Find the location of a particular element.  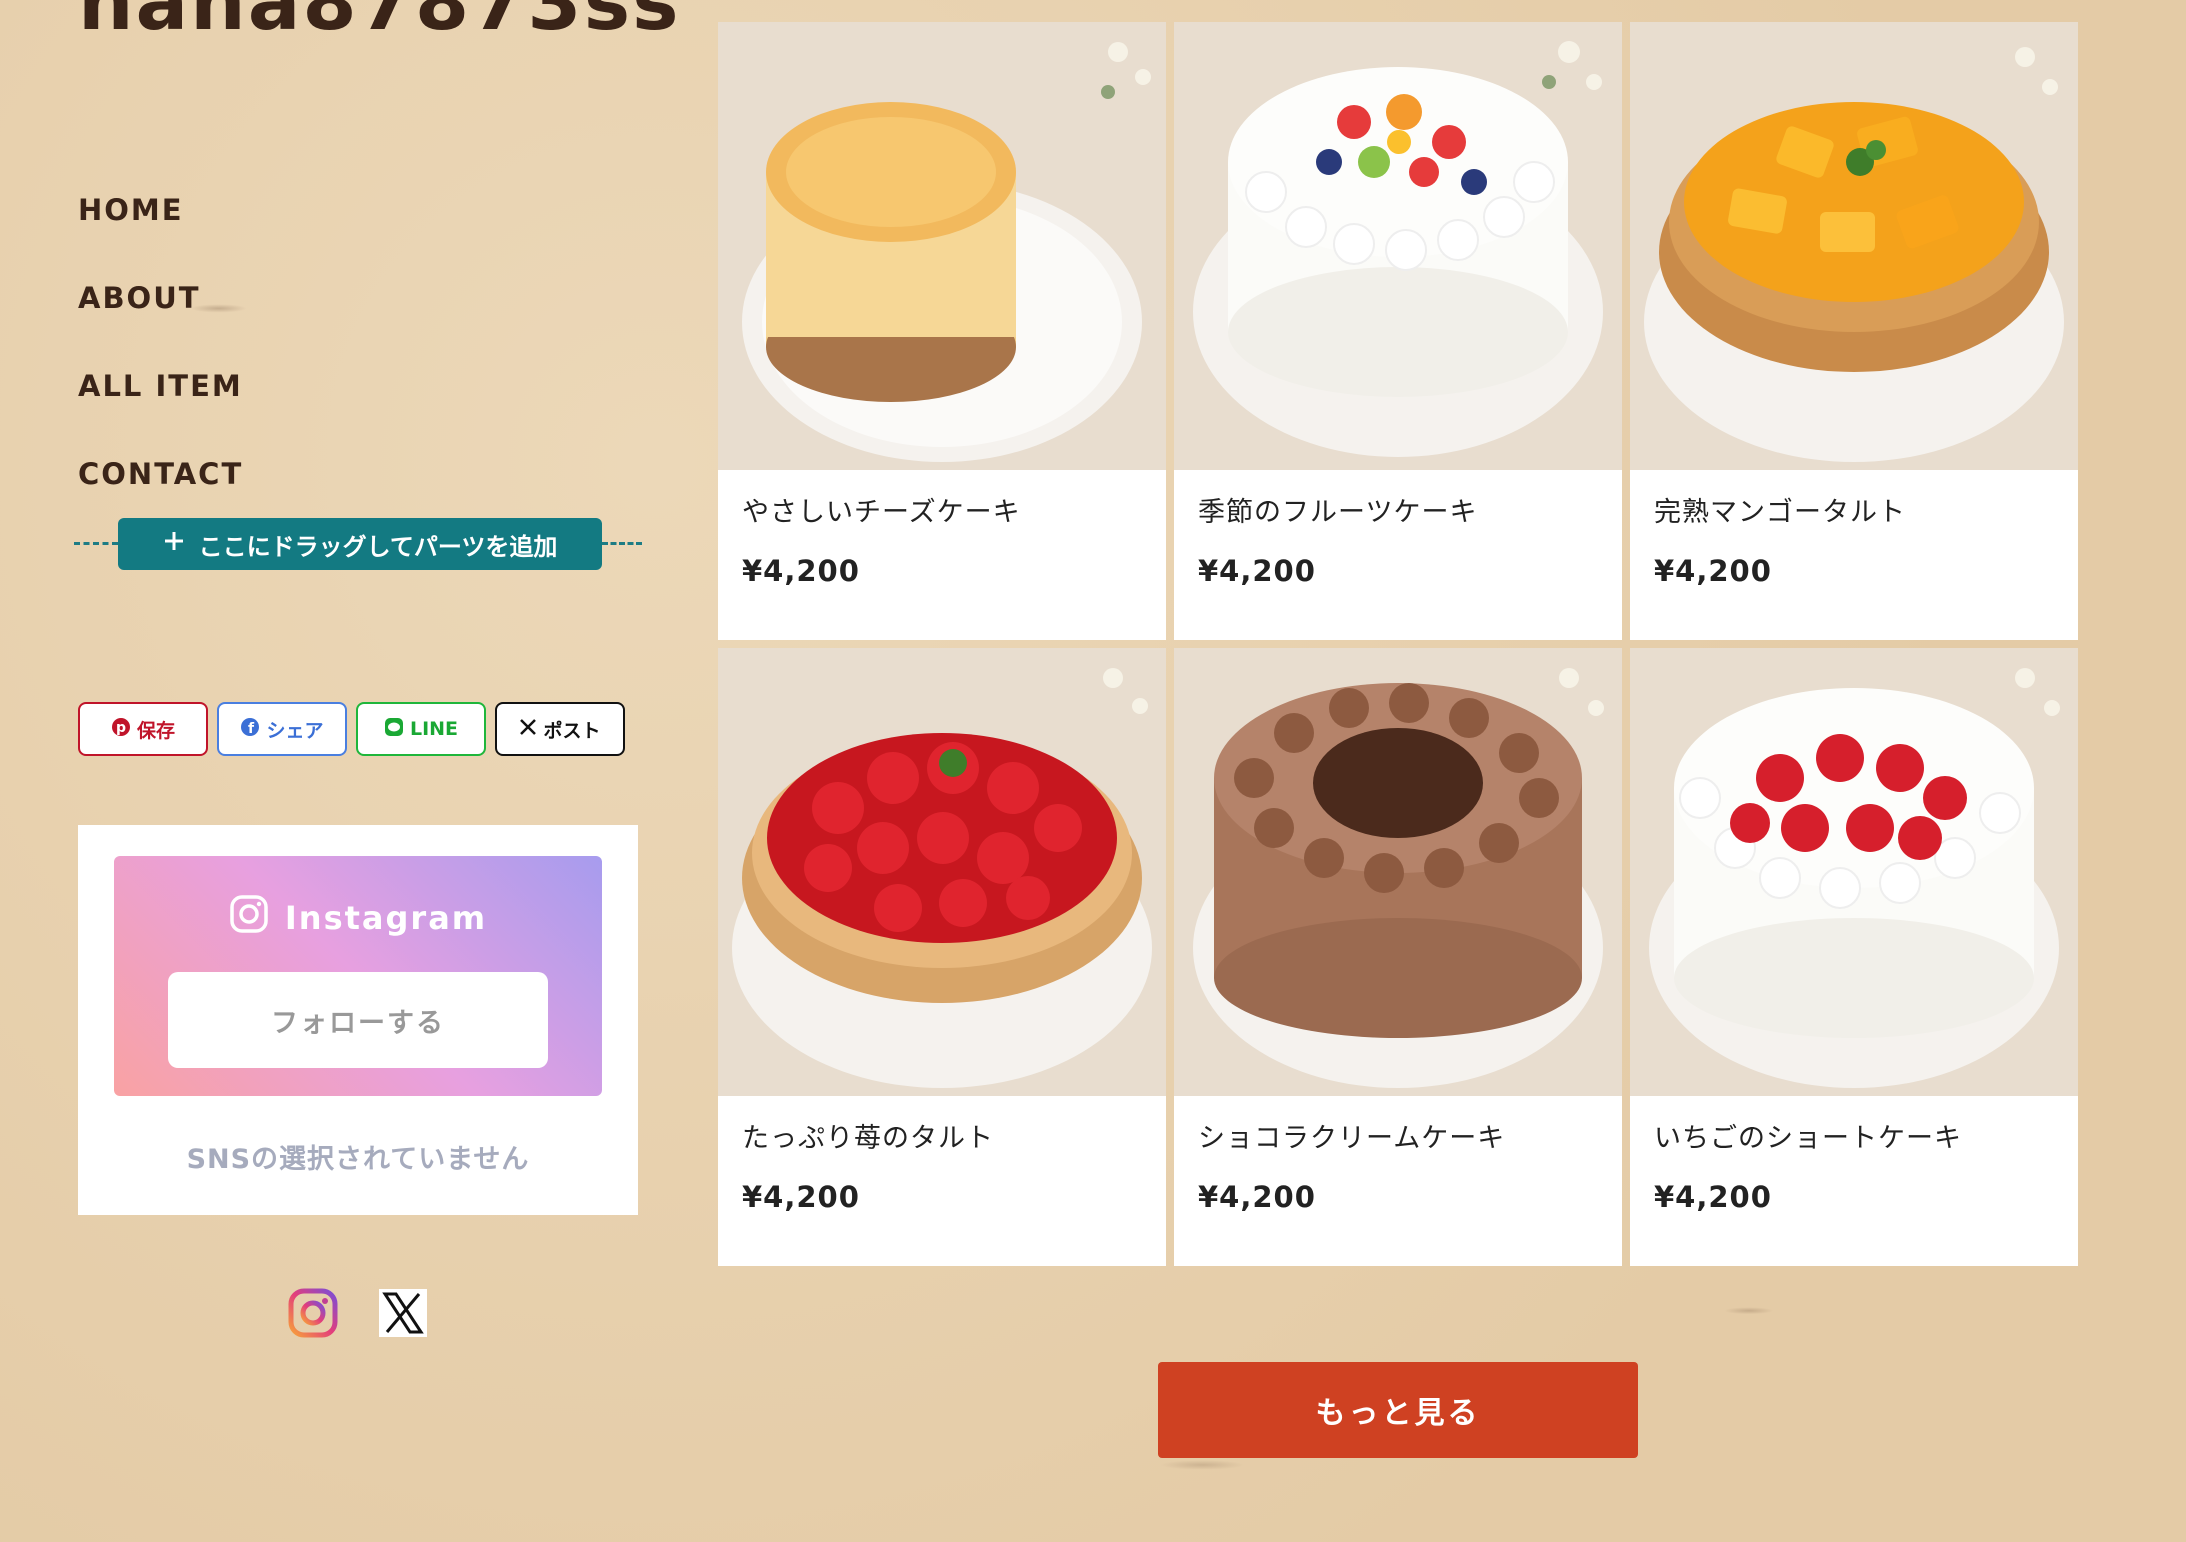

instagram-heading: Instagram is located at coordinates (358, 918).